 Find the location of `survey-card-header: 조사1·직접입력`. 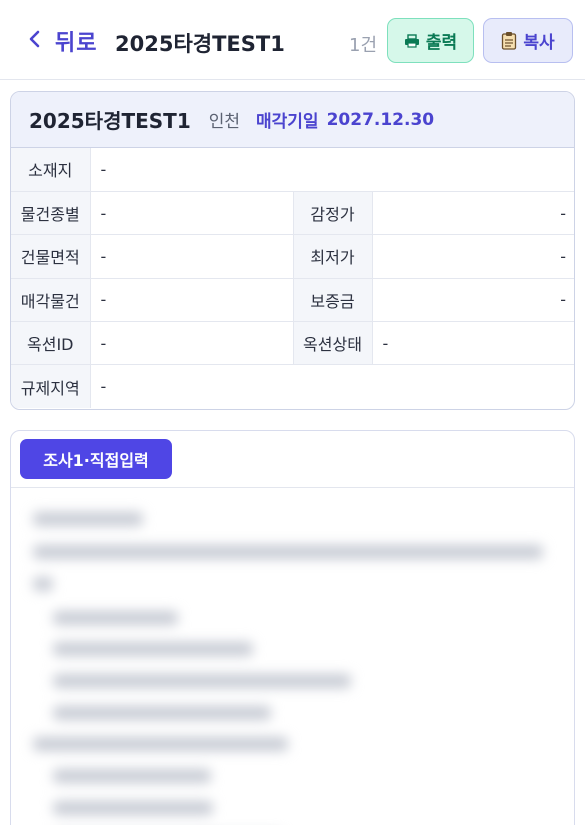

survey-card-header: 조사1·직접입력 is located at coordinates (292, 459).